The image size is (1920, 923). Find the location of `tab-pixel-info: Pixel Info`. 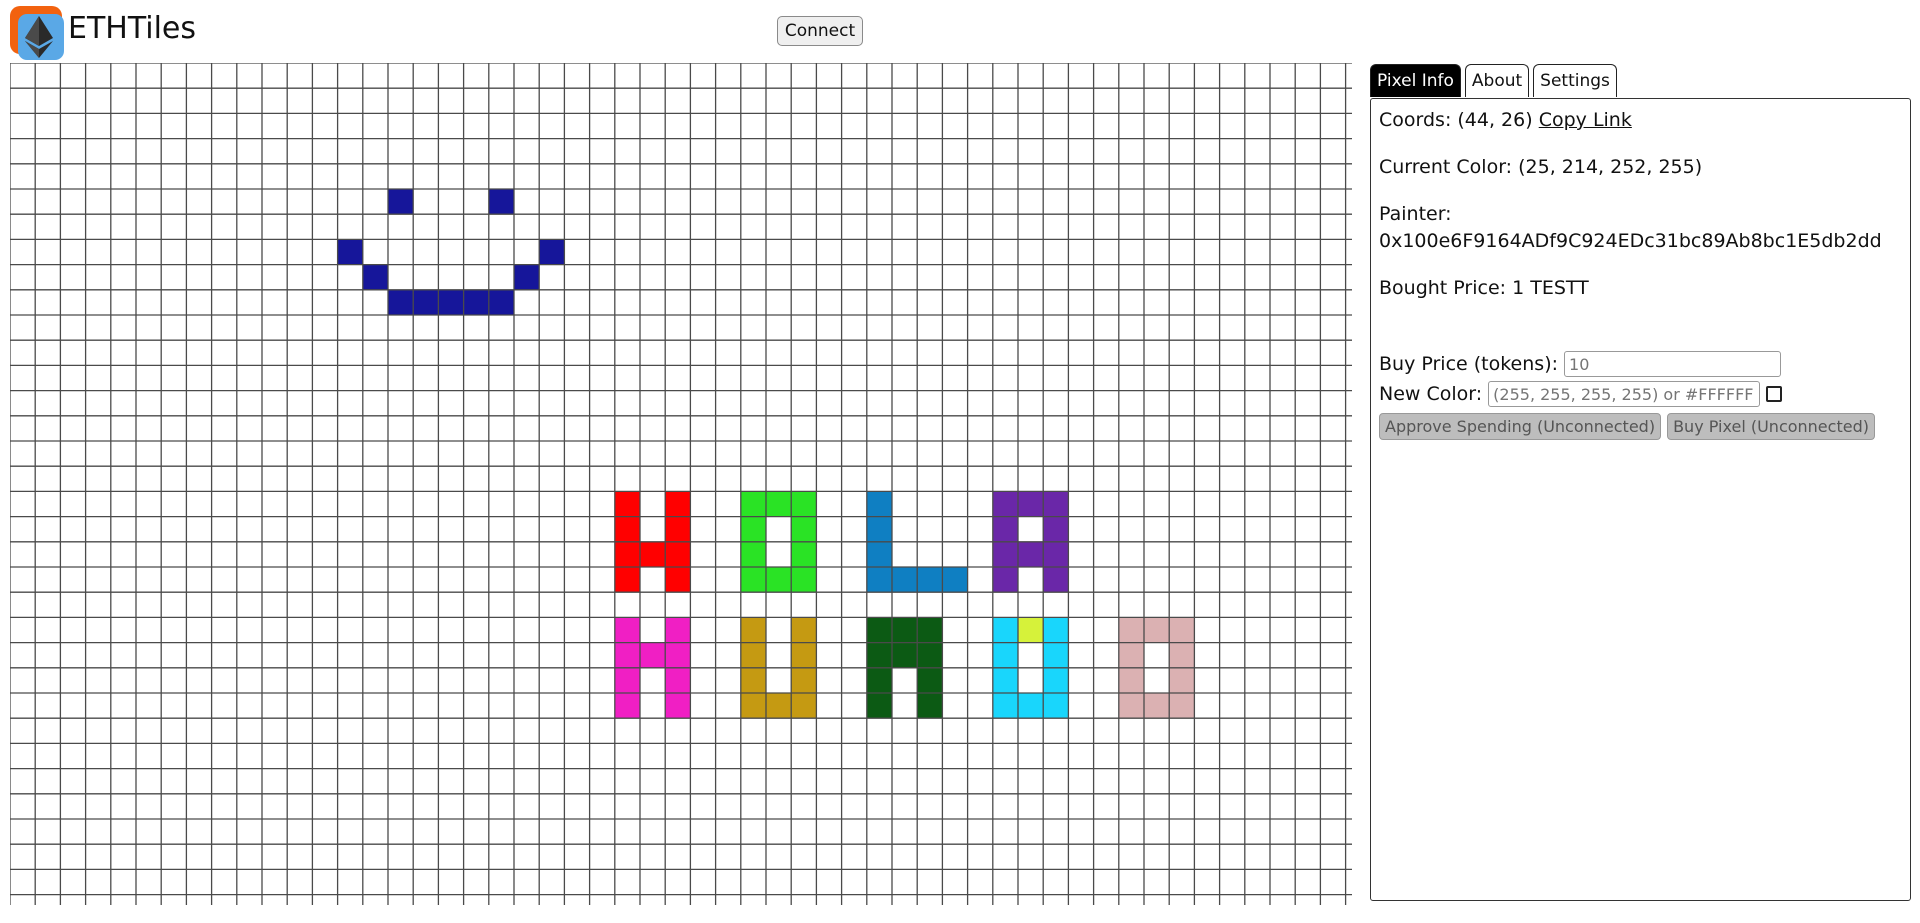

tab-pixel-info: Pixel Info is located at coordinates (1415, 80).